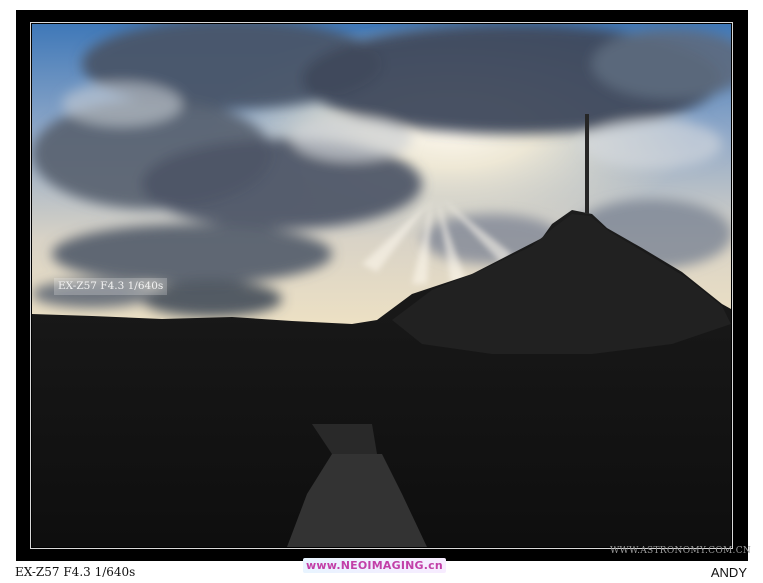 This screenshot has width=763, height=583. What do you see at coordinates (728, 572) in the screenshot?
I see `caption-author: ANDY` at bounding box center [728, 572].